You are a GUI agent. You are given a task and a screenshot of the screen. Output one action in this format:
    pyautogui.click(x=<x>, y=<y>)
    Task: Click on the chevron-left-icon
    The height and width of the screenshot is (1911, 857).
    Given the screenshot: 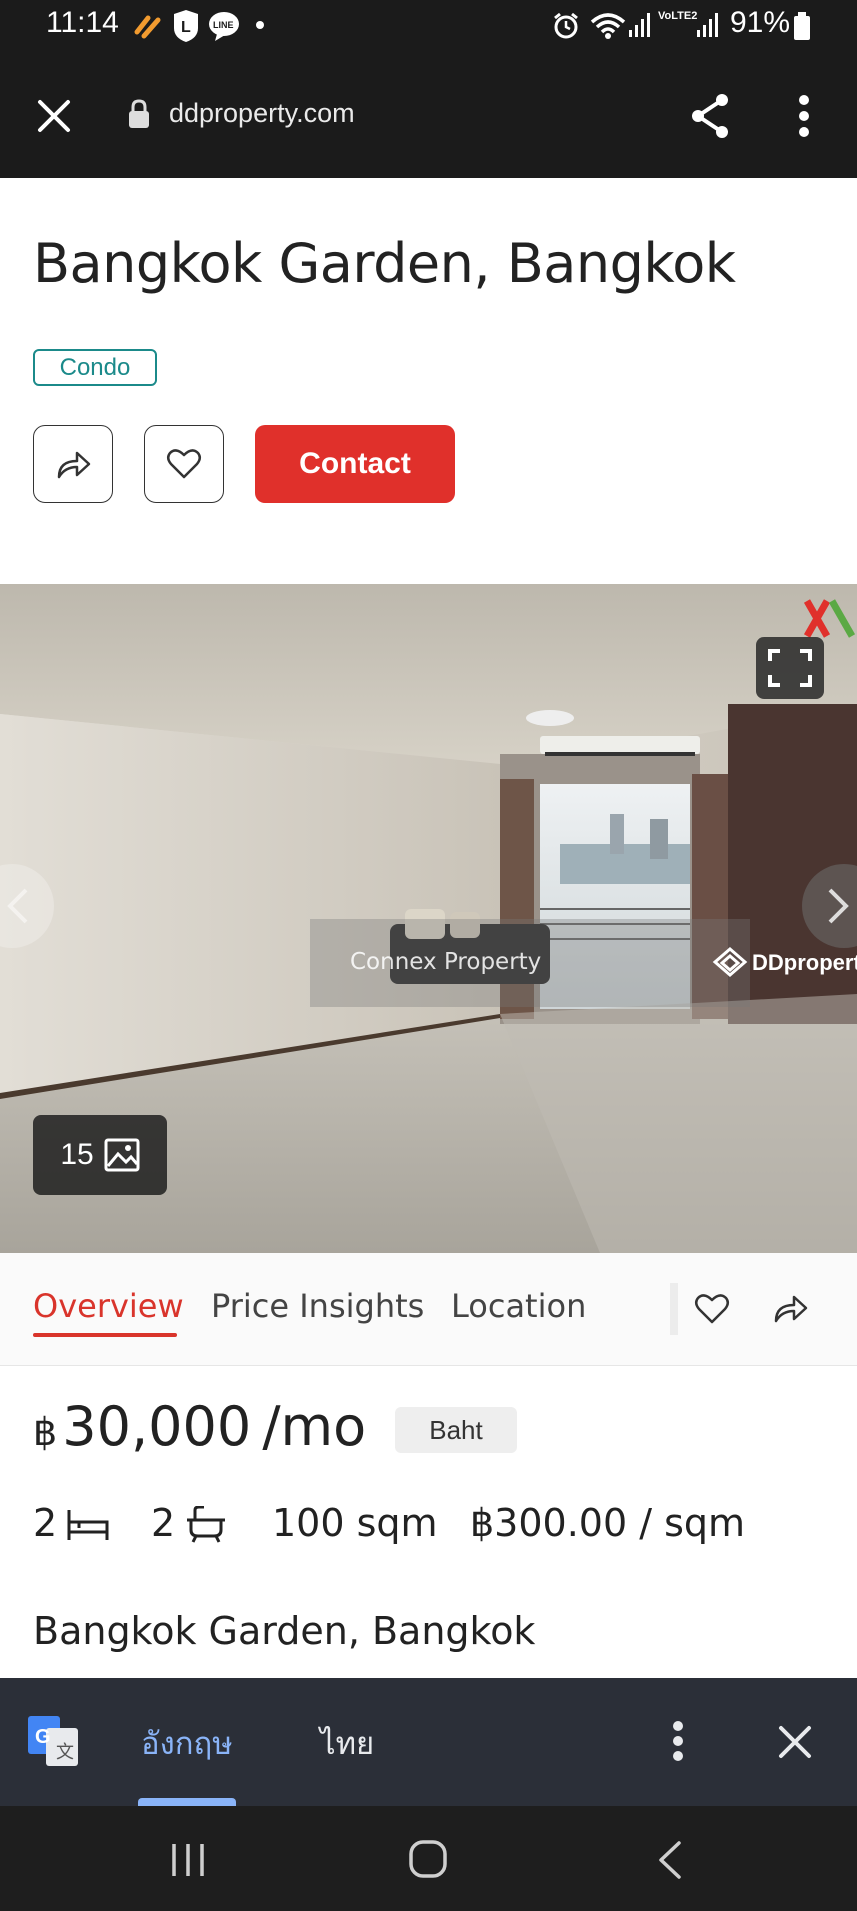 What is the action you would take?
    pyautogui.click(x=17, y=906)
    